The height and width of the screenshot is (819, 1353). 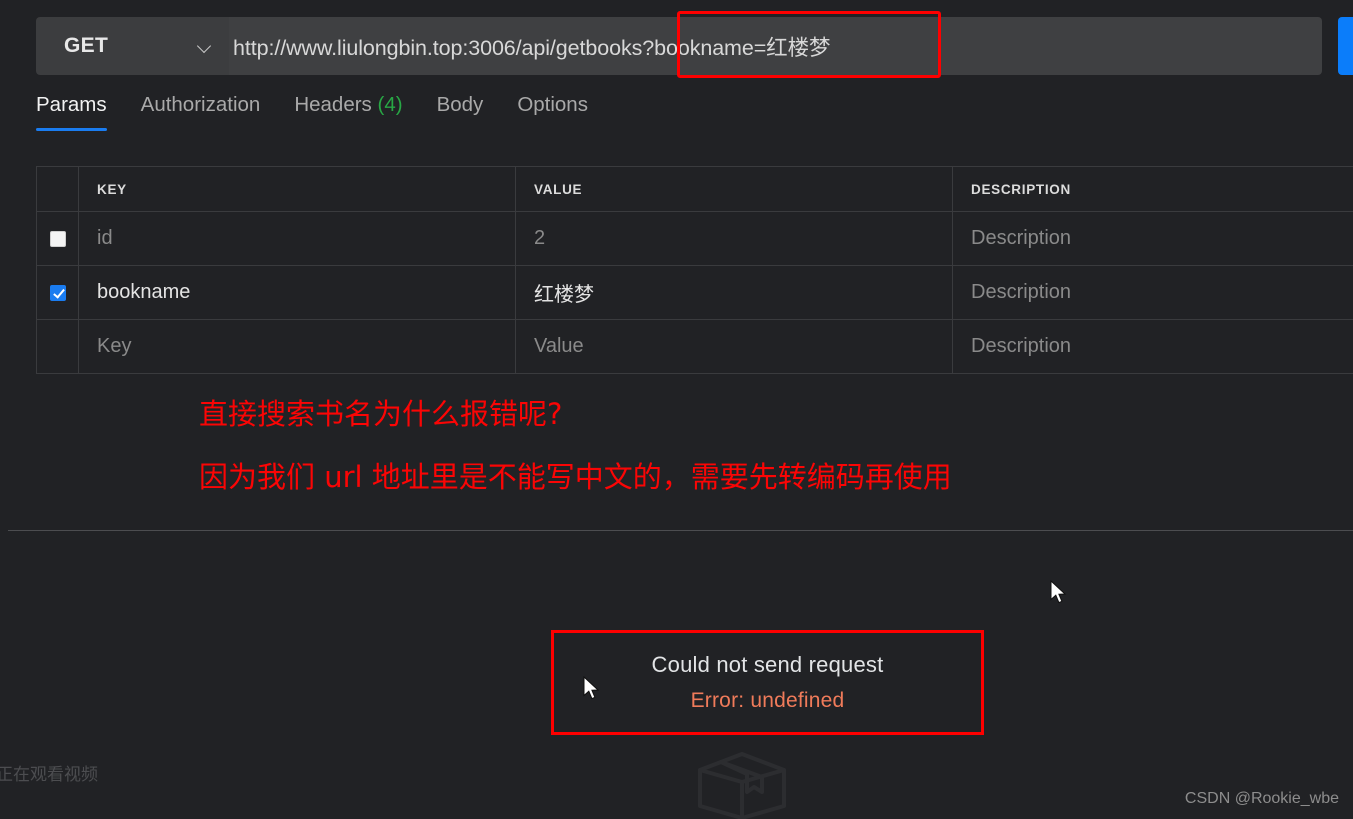 What do you see at coordinates (333, 104) in the screenshot?
I see `tab-headers-label: Headers` at bounding box center [333, 104].